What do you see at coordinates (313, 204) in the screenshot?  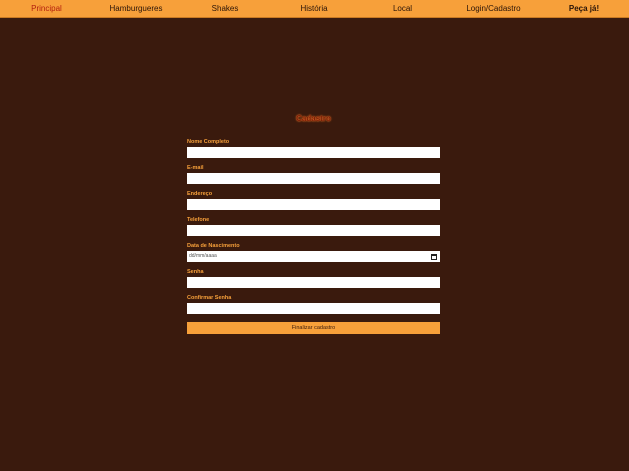 I see `address-input` at bounding box center [313, 204].